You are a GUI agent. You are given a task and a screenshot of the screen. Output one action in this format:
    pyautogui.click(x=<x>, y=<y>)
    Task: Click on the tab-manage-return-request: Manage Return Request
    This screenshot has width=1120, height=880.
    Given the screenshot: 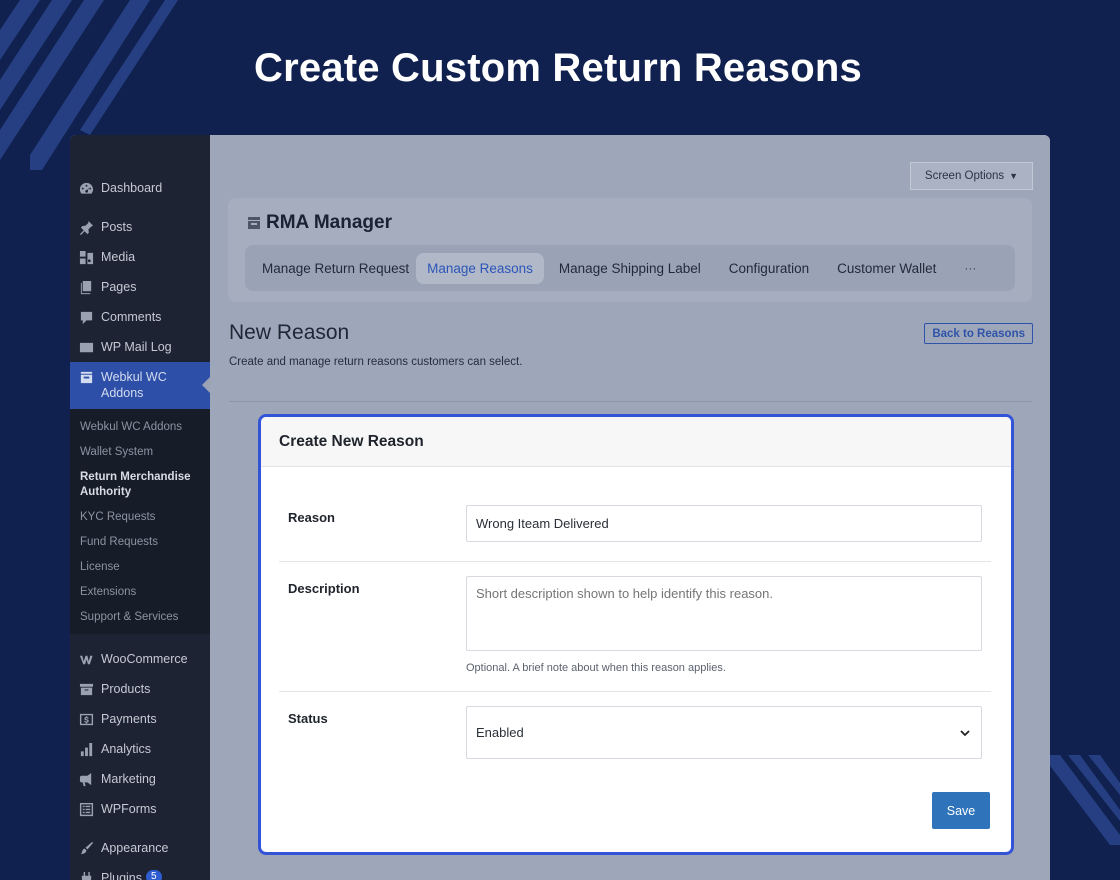 What is the action you would take?
    pyautogui.click(x=335, y=268)
    